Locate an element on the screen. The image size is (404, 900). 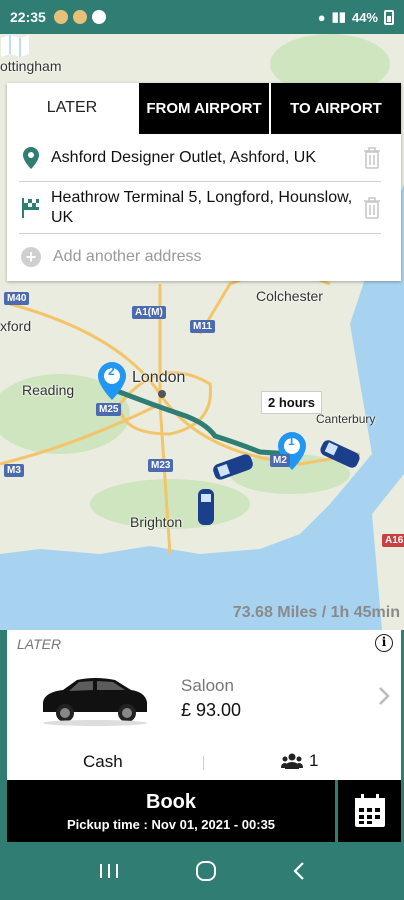
add-address-row: + Add another address is located at coordinates (210, 257).